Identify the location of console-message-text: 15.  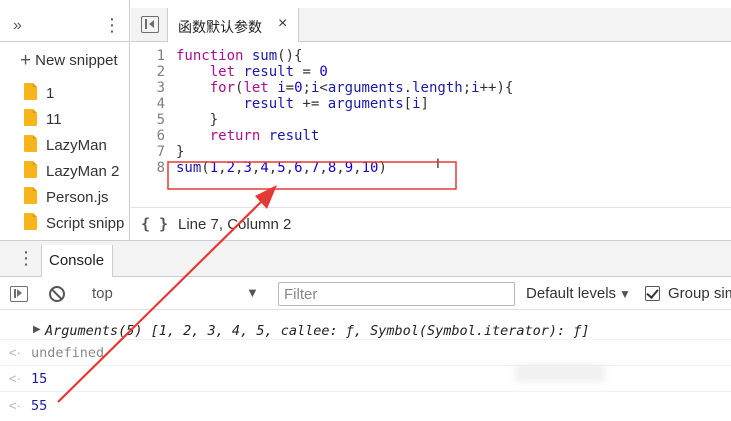
(39, 379).